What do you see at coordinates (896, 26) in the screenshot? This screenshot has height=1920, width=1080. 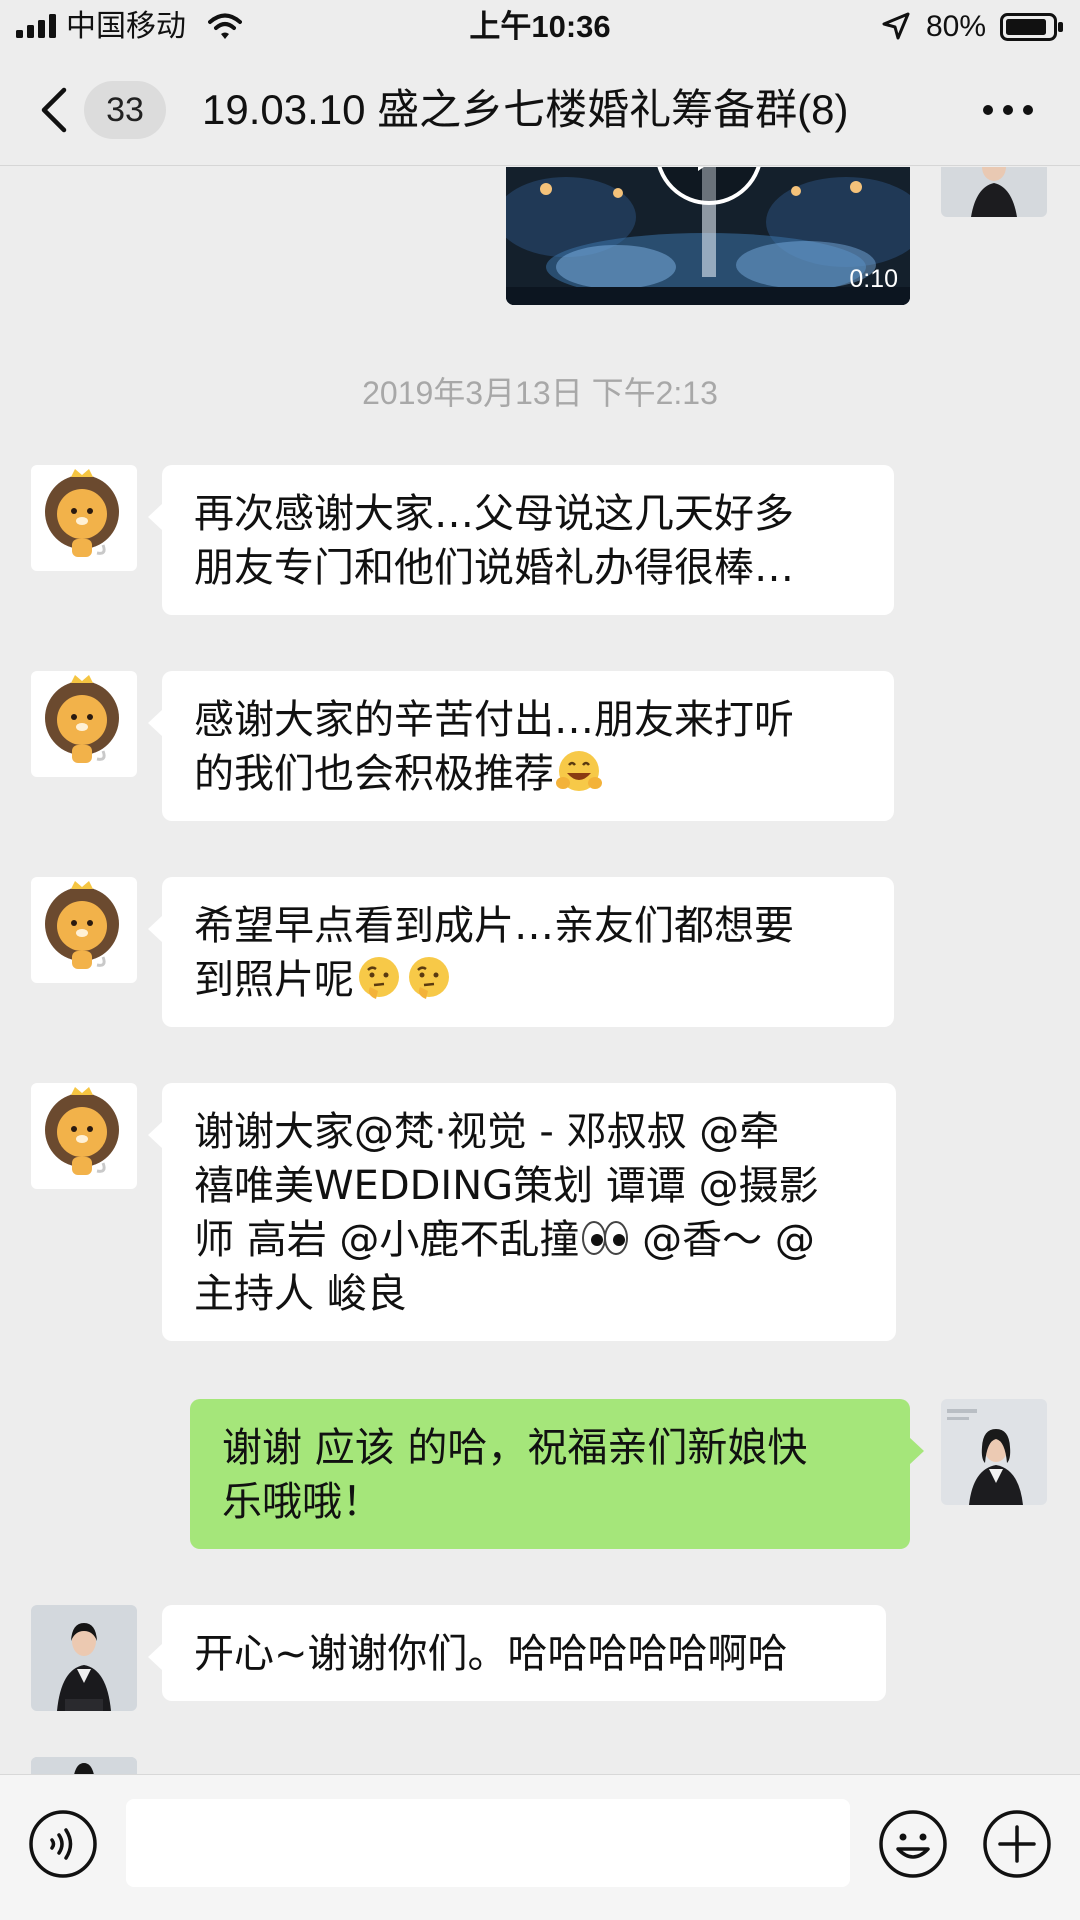 I see `location-arrow-icon` at bounding box center [896, 26].